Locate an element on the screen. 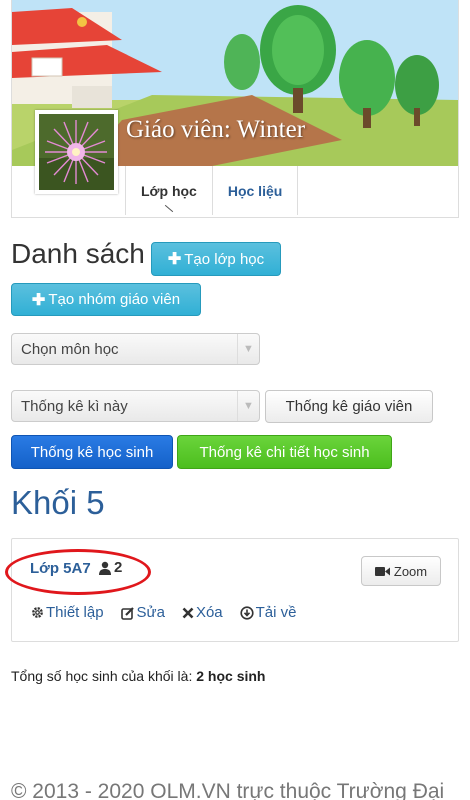 The height and width of the screenshot is (800, 470). period-select-value: Thống kê kì này is located at coordinates (74, 406).